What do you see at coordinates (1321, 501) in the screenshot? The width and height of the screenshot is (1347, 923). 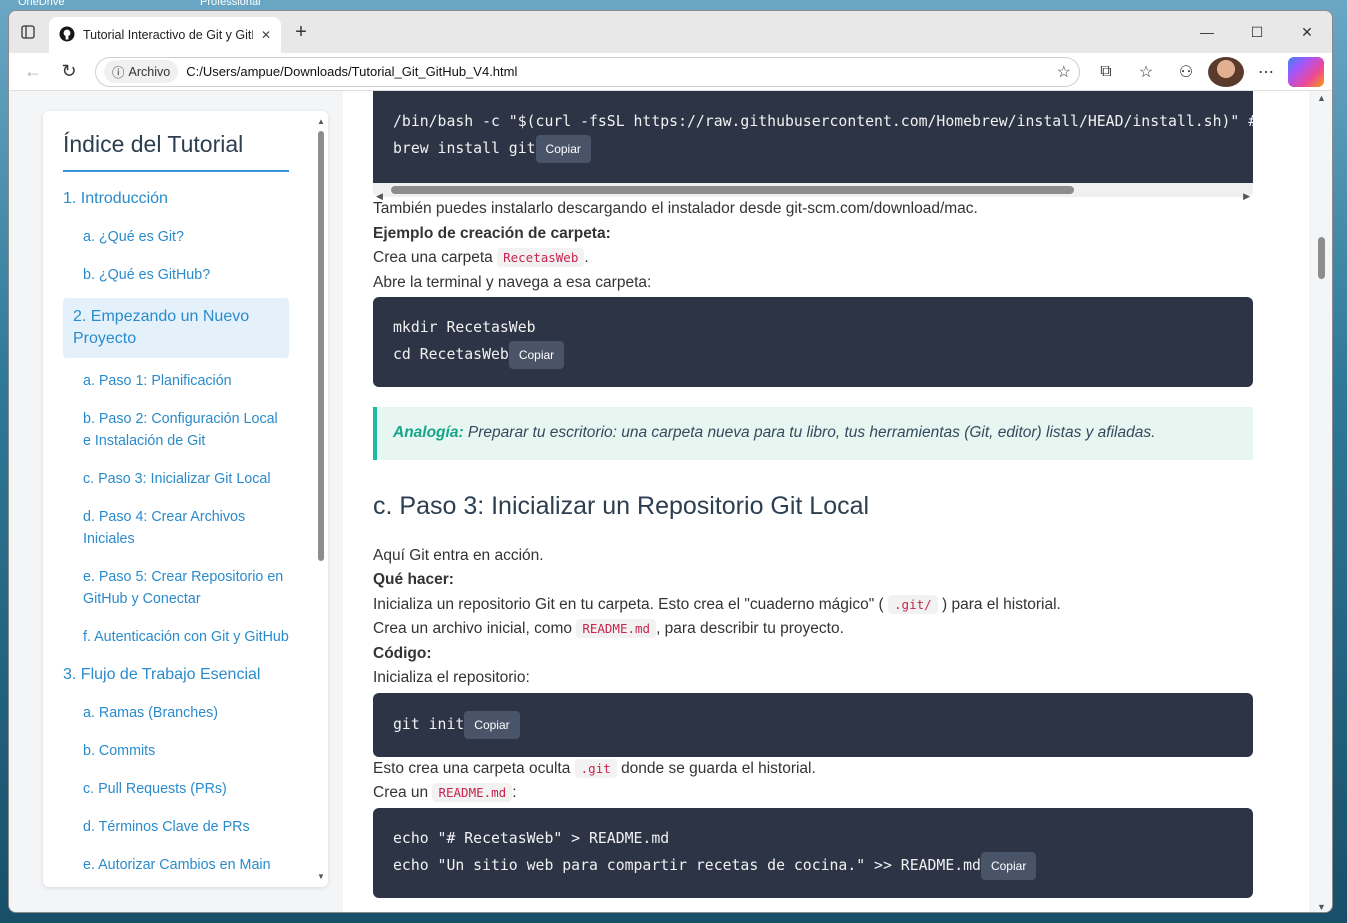 I see `page-scrollbar: ▲ ▼` at bounding box center [1321, 501].